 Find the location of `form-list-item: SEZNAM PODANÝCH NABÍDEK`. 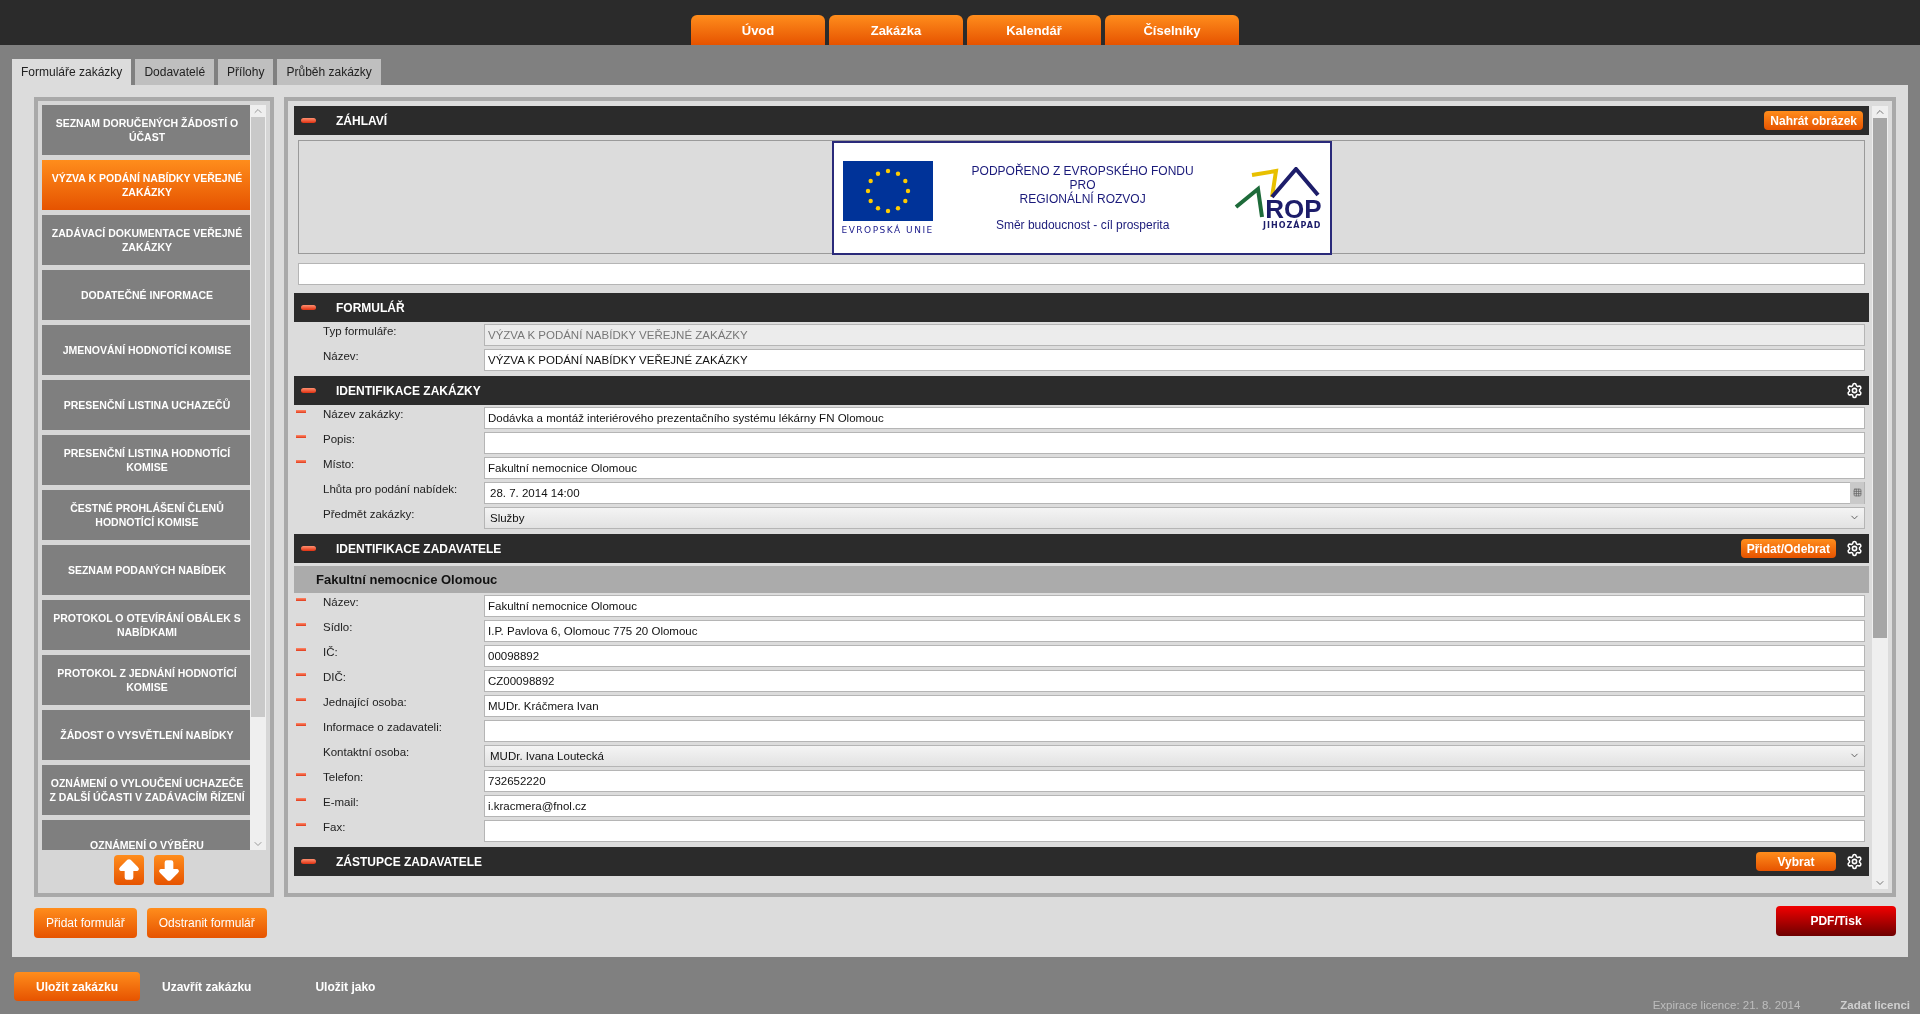

form-list-item: SEZNAM PODANÝCH NABÍDEK is located at coordinates (146, 570).